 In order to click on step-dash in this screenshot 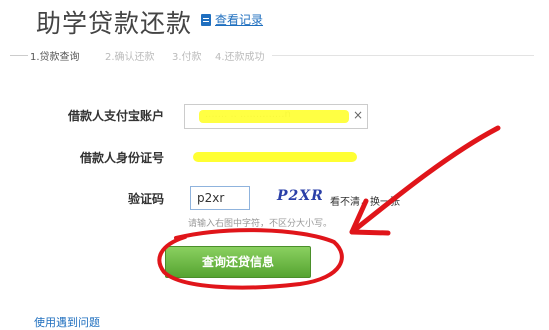, I will do `click(19, 55)`.